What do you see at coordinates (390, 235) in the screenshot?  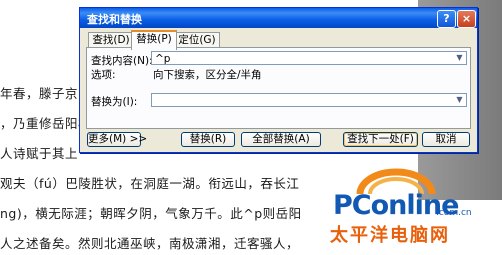 I see `logo-chinese-name: 太平洋电脑网` at bounding box center [390, 235].